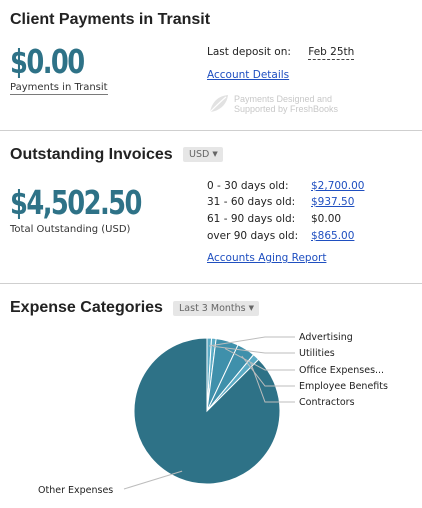  What do you see at coordinates (70, 229) in the screenshot?
I see `total-outstanding-label: Total Outstanding (USD)` at bounding box center [70, 229].